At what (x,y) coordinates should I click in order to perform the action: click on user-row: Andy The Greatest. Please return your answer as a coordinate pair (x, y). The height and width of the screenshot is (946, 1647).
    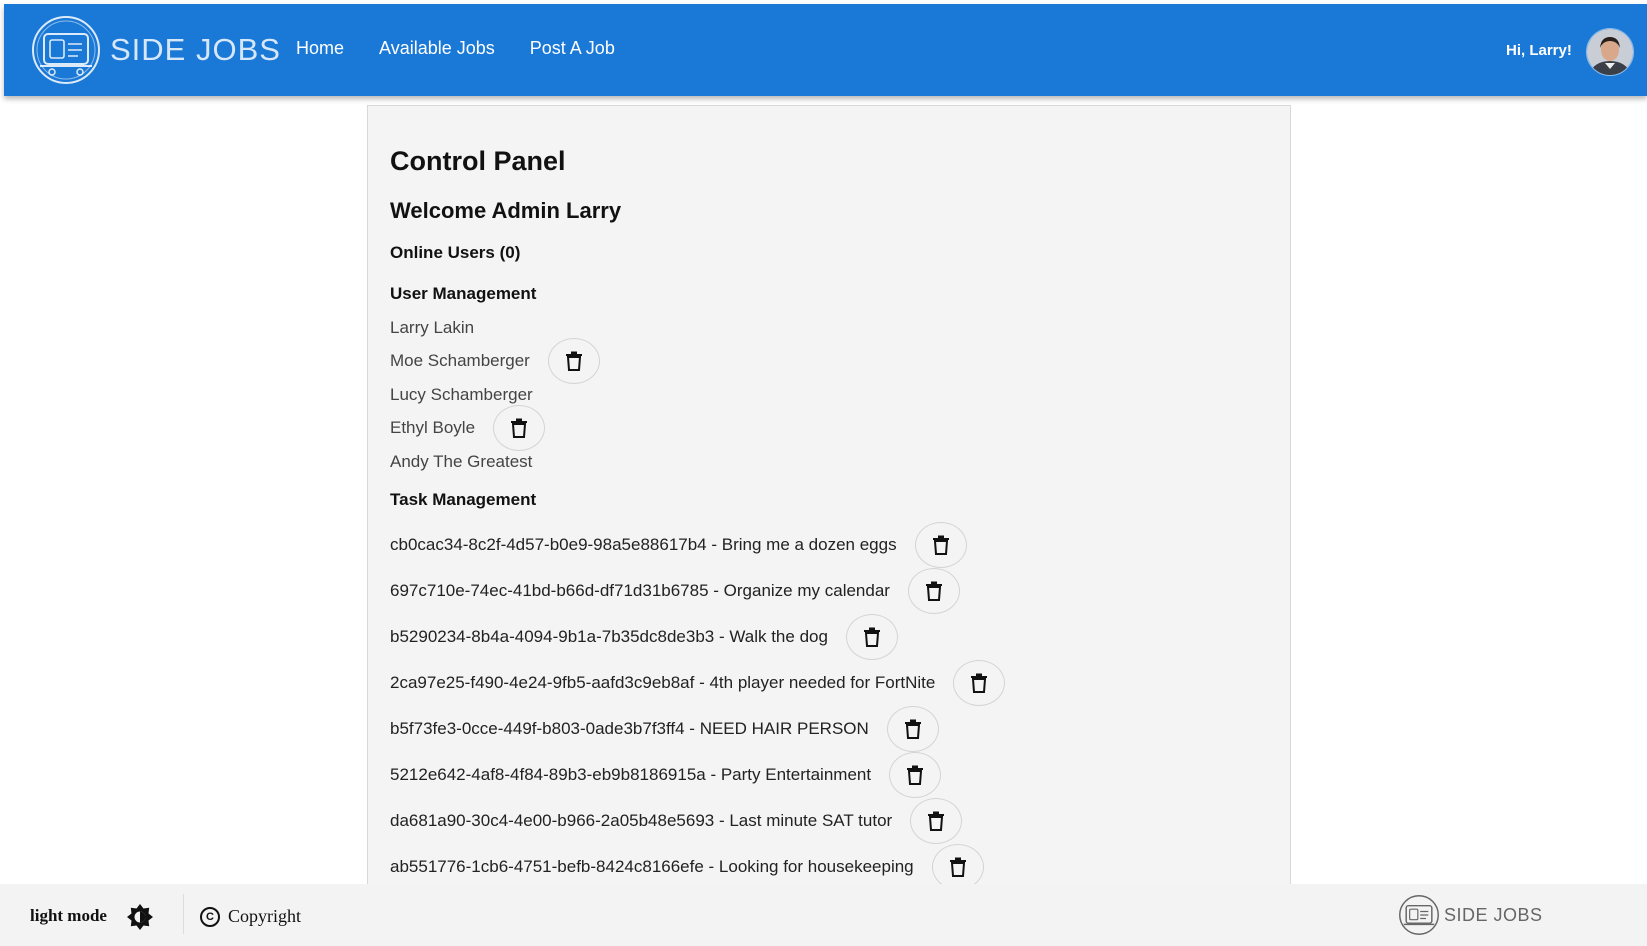
    Looking at the image, I should click on (461, 462).